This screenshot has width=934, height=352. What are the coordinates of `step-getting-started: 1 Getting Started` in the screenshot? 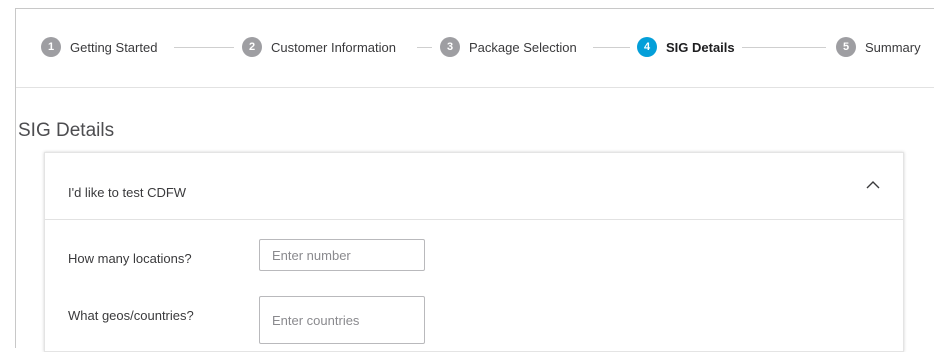 It's located at (99, 47).